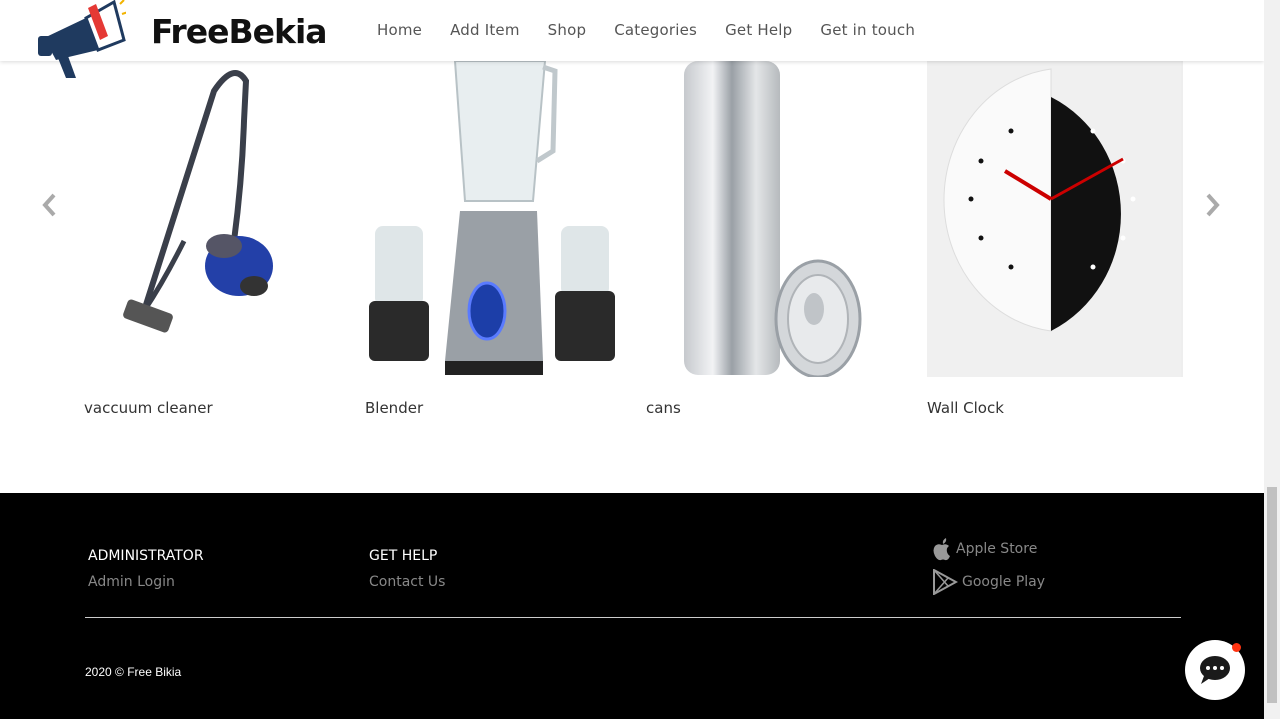 This screenshot has width=1280, height=719. I want to click on product-card: vaccuum cleaner, so click(212, 239).